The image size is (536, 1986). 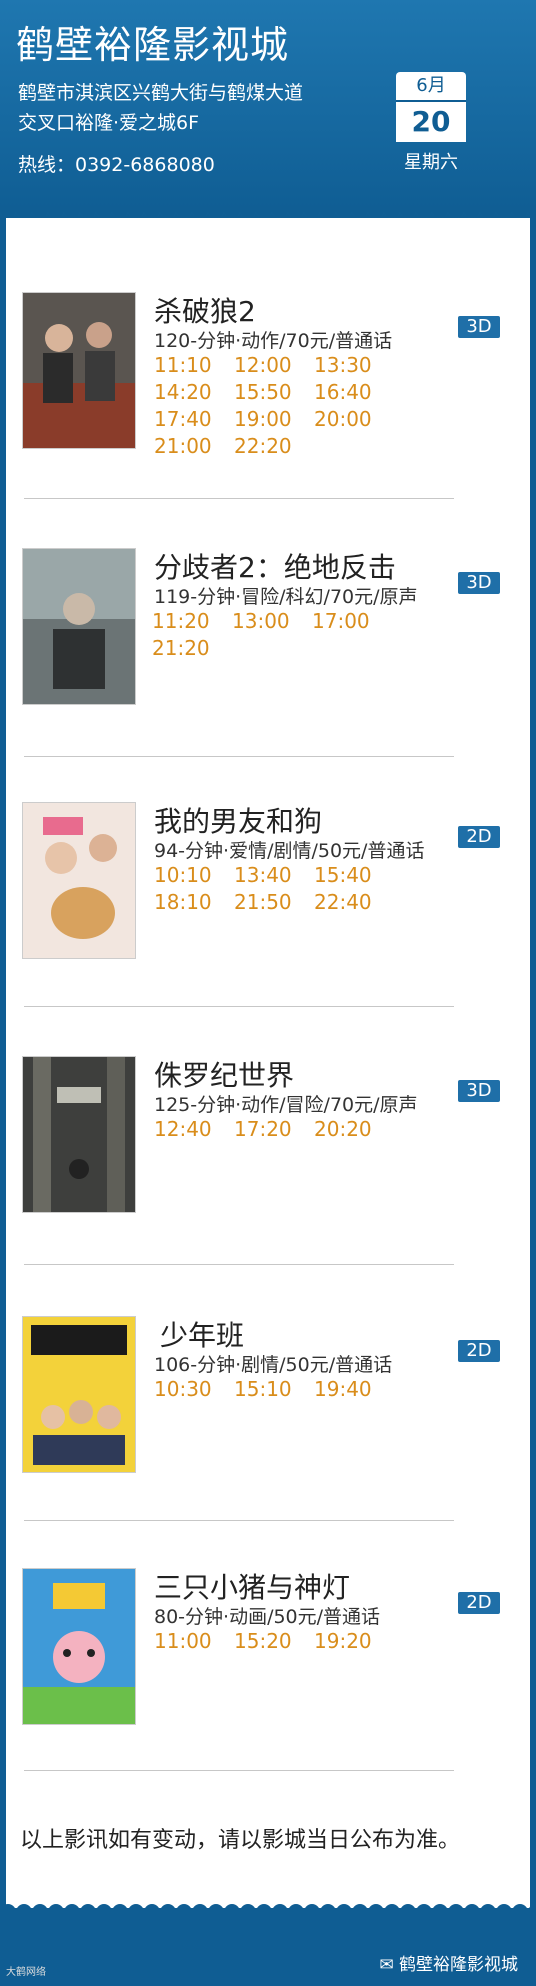 What do you see at coordinates (289, 851) in the screenshot?
I see `movie-info: 94-分钟·爱情/剧情/50元/普通话` at bounding box center [289, 851].